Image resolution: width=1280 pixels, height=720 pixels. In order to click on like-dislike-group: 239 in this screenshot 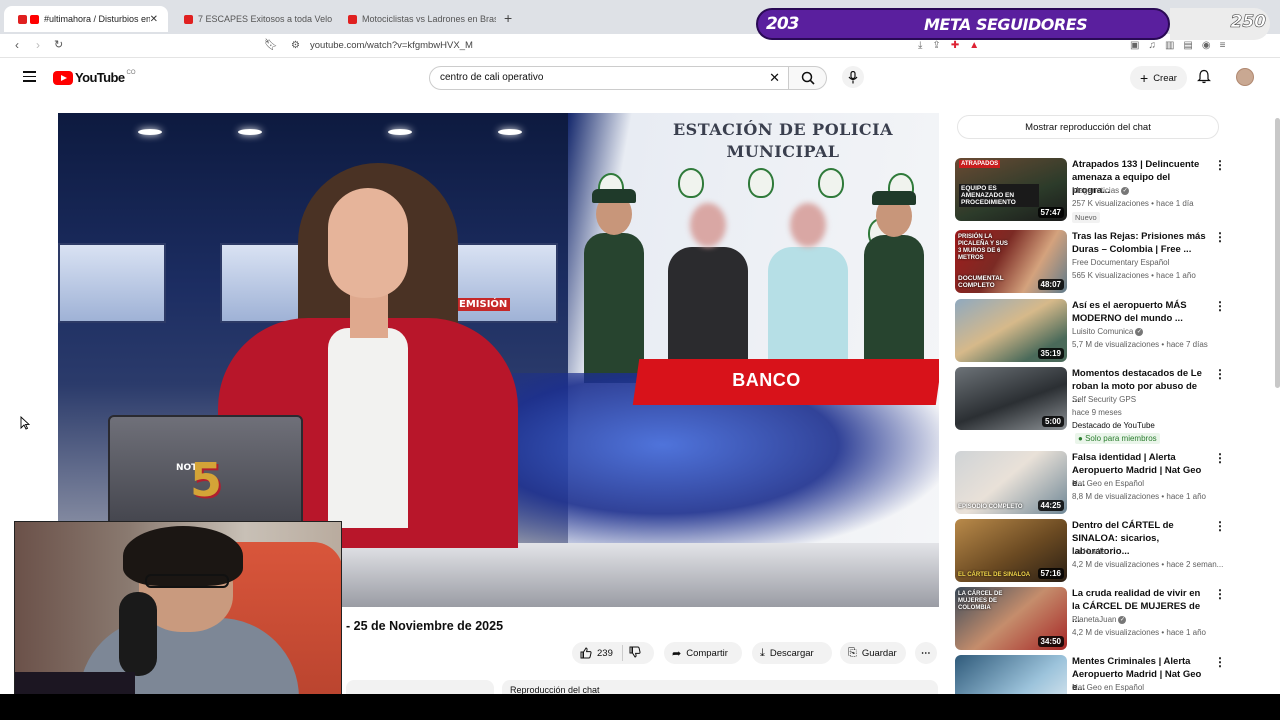, I will do `click(613, 653)`.